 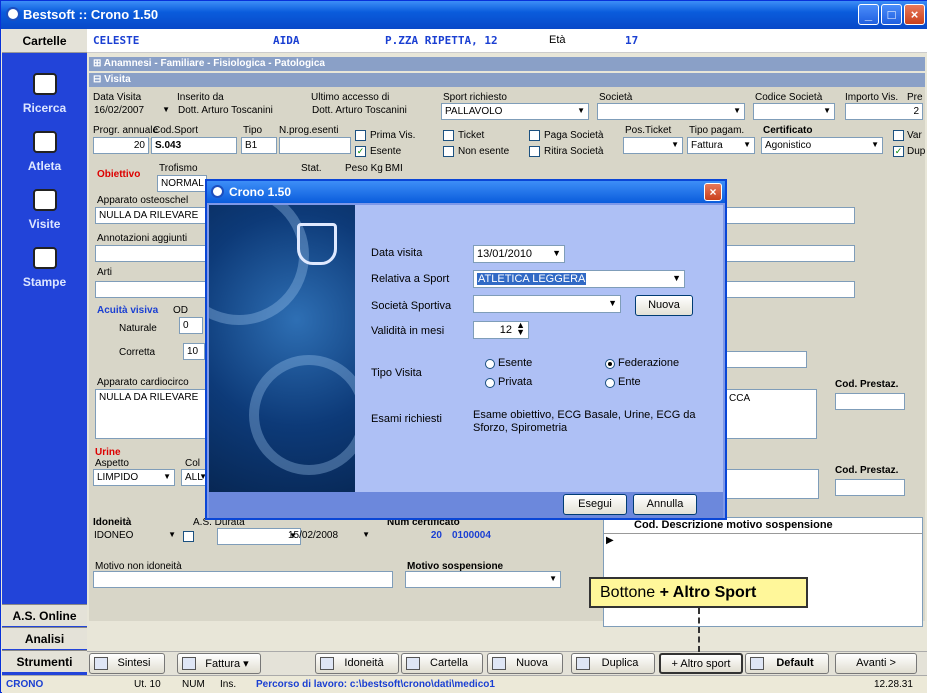 I want to click on inserito-field: Dott. Arturo Toscanini, so click(x=225, y=110).